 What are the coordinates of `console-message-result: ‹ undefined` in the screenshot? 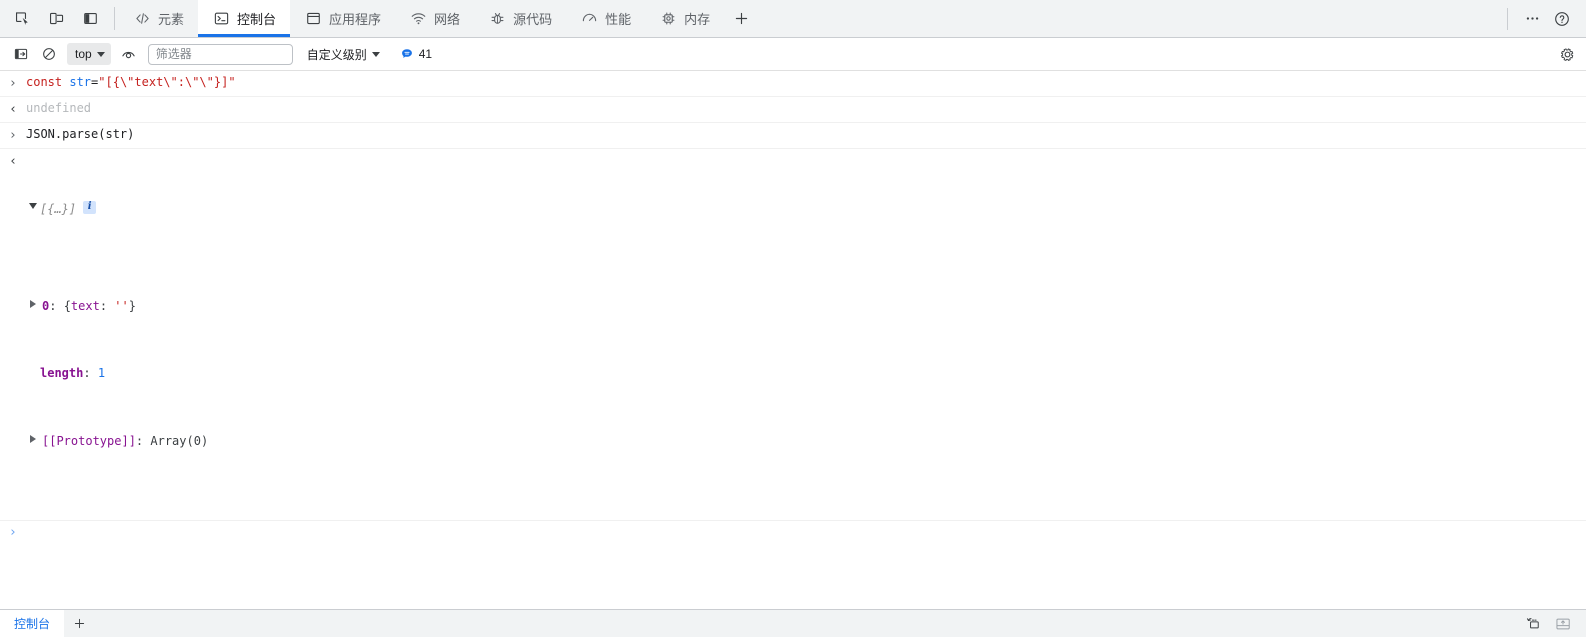 It's located at (793, 110).